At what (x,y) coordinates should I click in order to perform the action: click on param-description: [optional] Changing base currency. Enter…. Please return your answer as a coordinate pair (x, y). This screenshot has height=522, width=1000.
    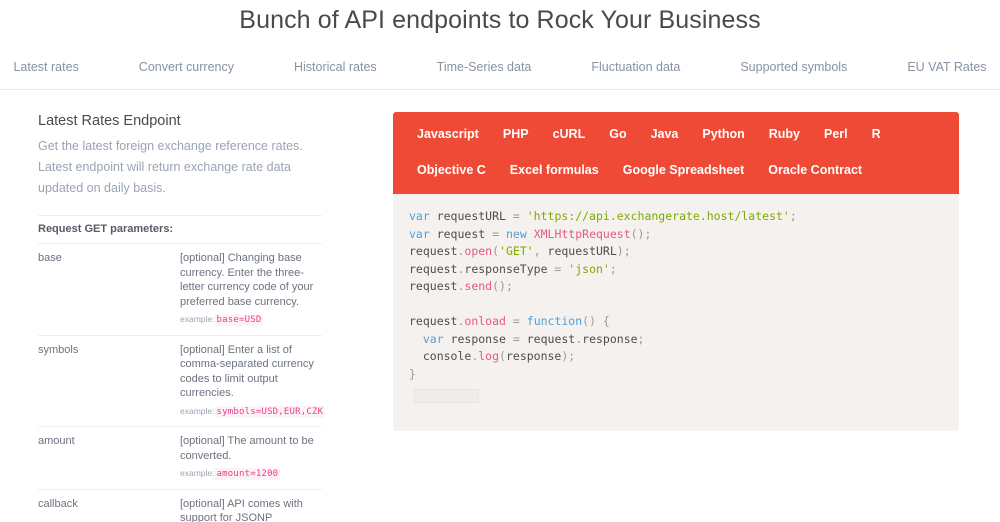
    Looking at the image, I should click on (247, 280).